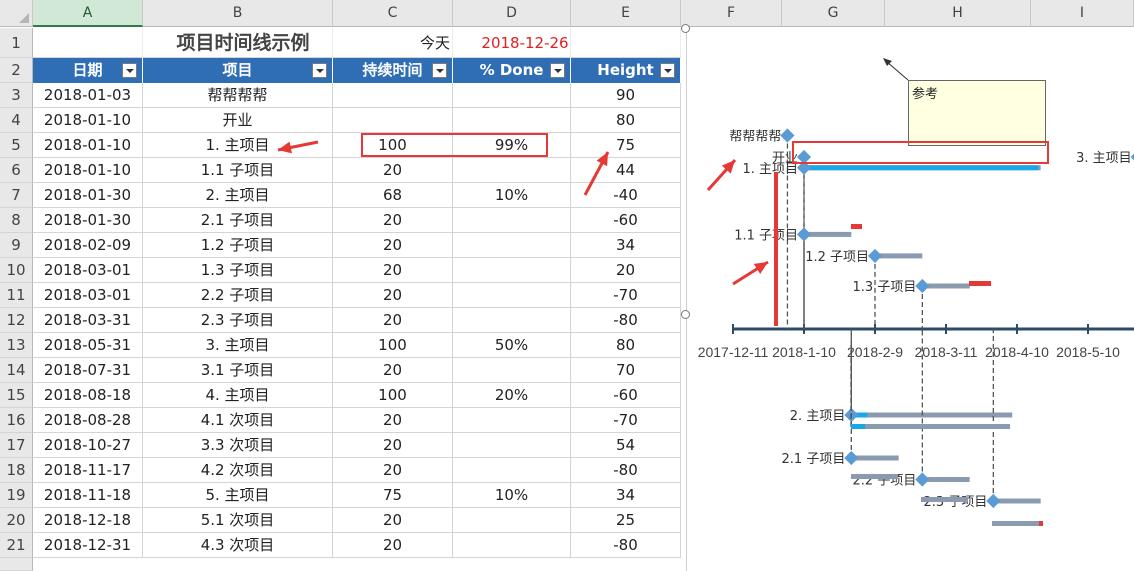 This screenshot has width=1134, height=571. What do you see at coordinates (977, 113) in the screenshot?
I see `reference-note: 参考` at bounding box center [977, 113].